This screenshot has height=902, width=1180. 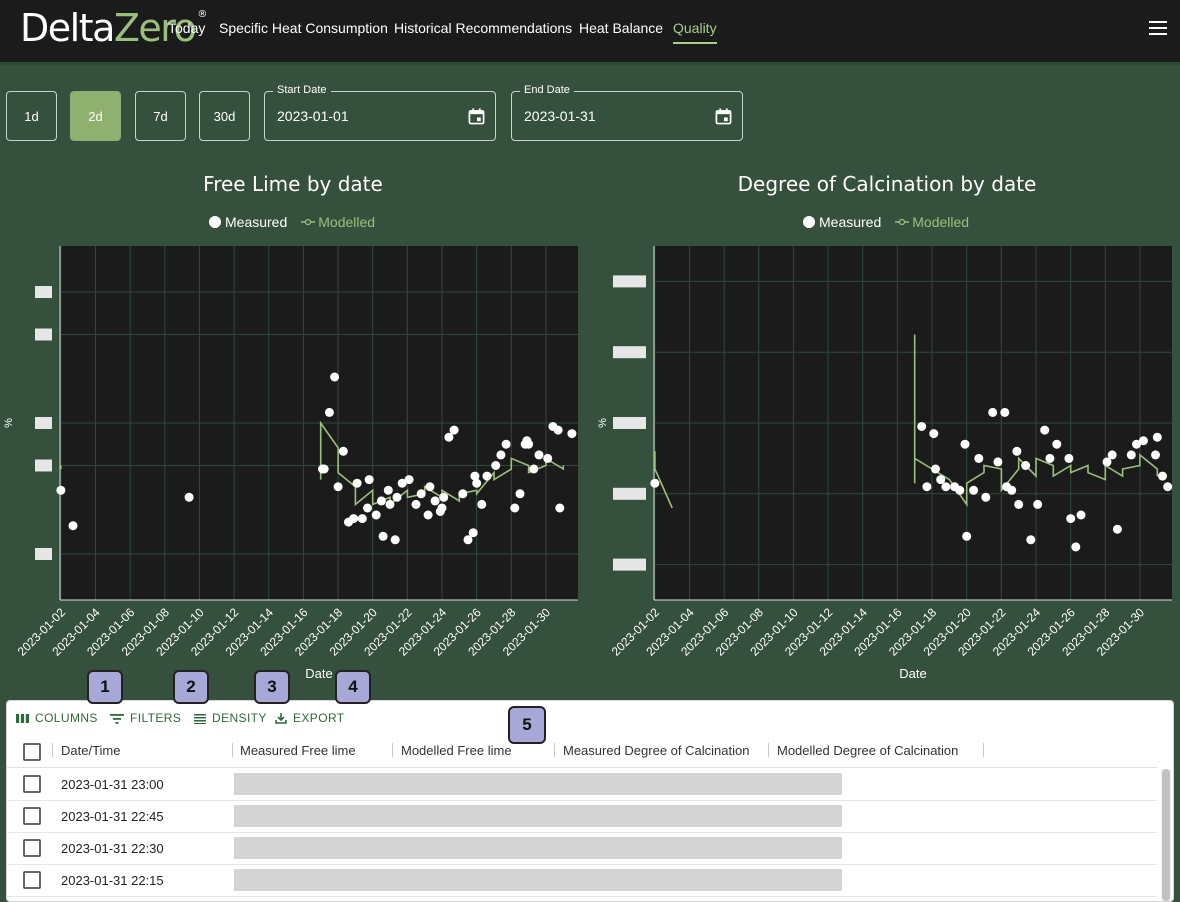 I want to click on end-date-label: End Date, so click(x=547, y=90).